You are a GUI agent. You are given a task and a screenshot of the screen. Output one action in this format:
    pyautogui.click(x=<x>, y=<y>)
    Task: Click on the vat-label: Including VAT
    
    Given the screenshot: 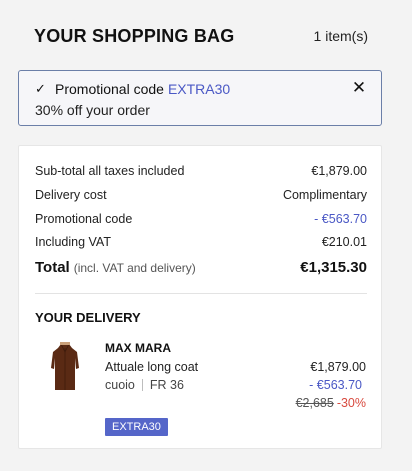 What is the action you would take?
    pyautogui.click(x=73, y=242)
    